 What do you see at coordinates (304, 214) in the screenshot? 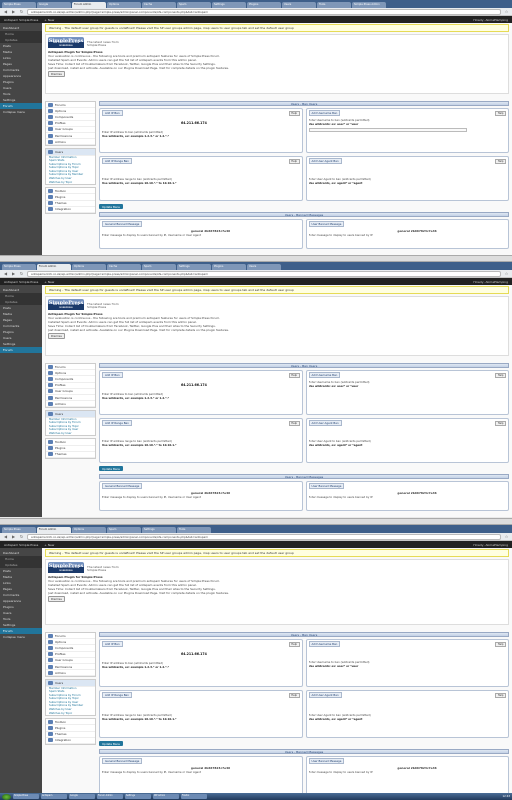
I see `section-heading: Users - Banned Messages` at bounding box center [304, 214].